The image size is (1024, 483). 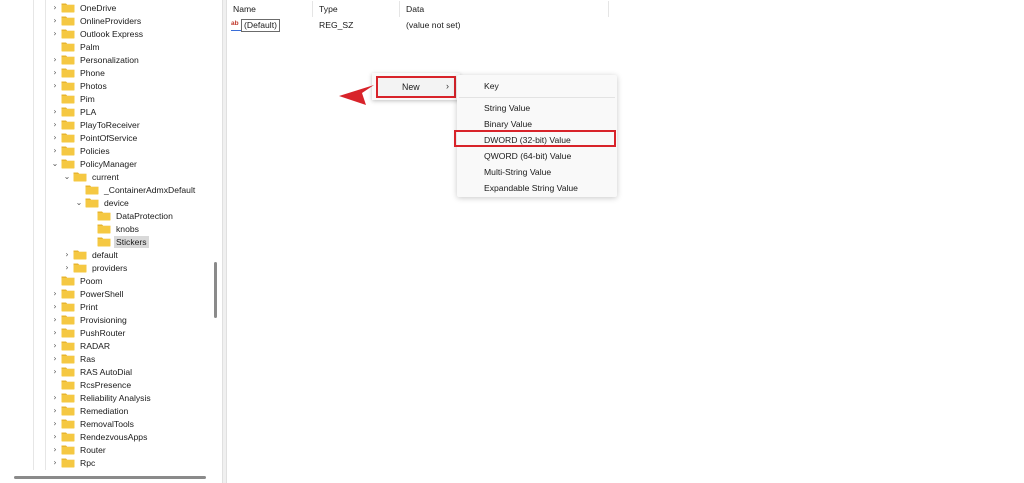 I want to click on tree-item: ⌄ current, so click(x=91, y=176).